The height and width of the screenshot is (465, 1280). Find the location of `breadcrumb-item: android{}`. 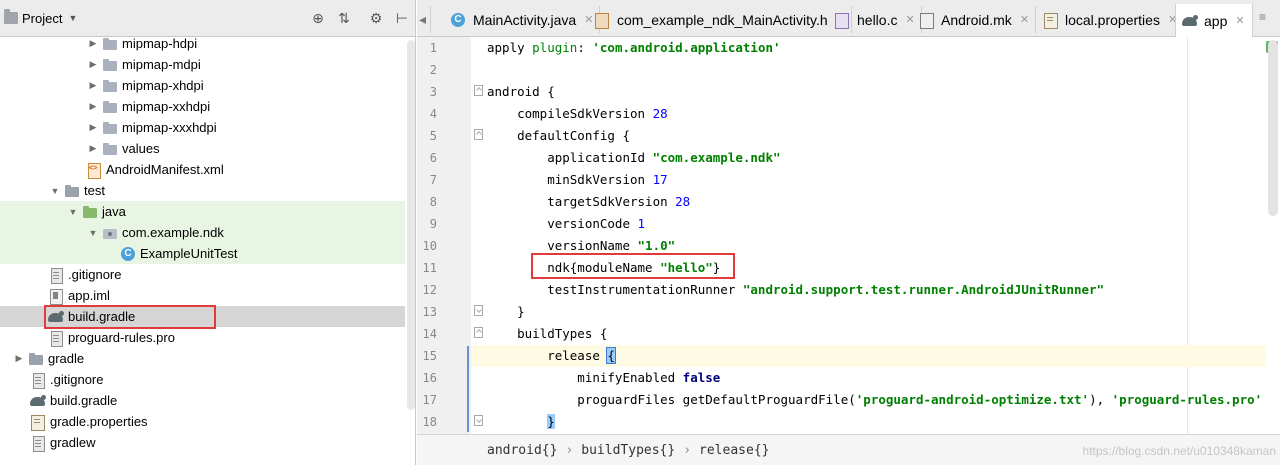

breadcrumb-item: android{} is located at coordinates (522, 450).